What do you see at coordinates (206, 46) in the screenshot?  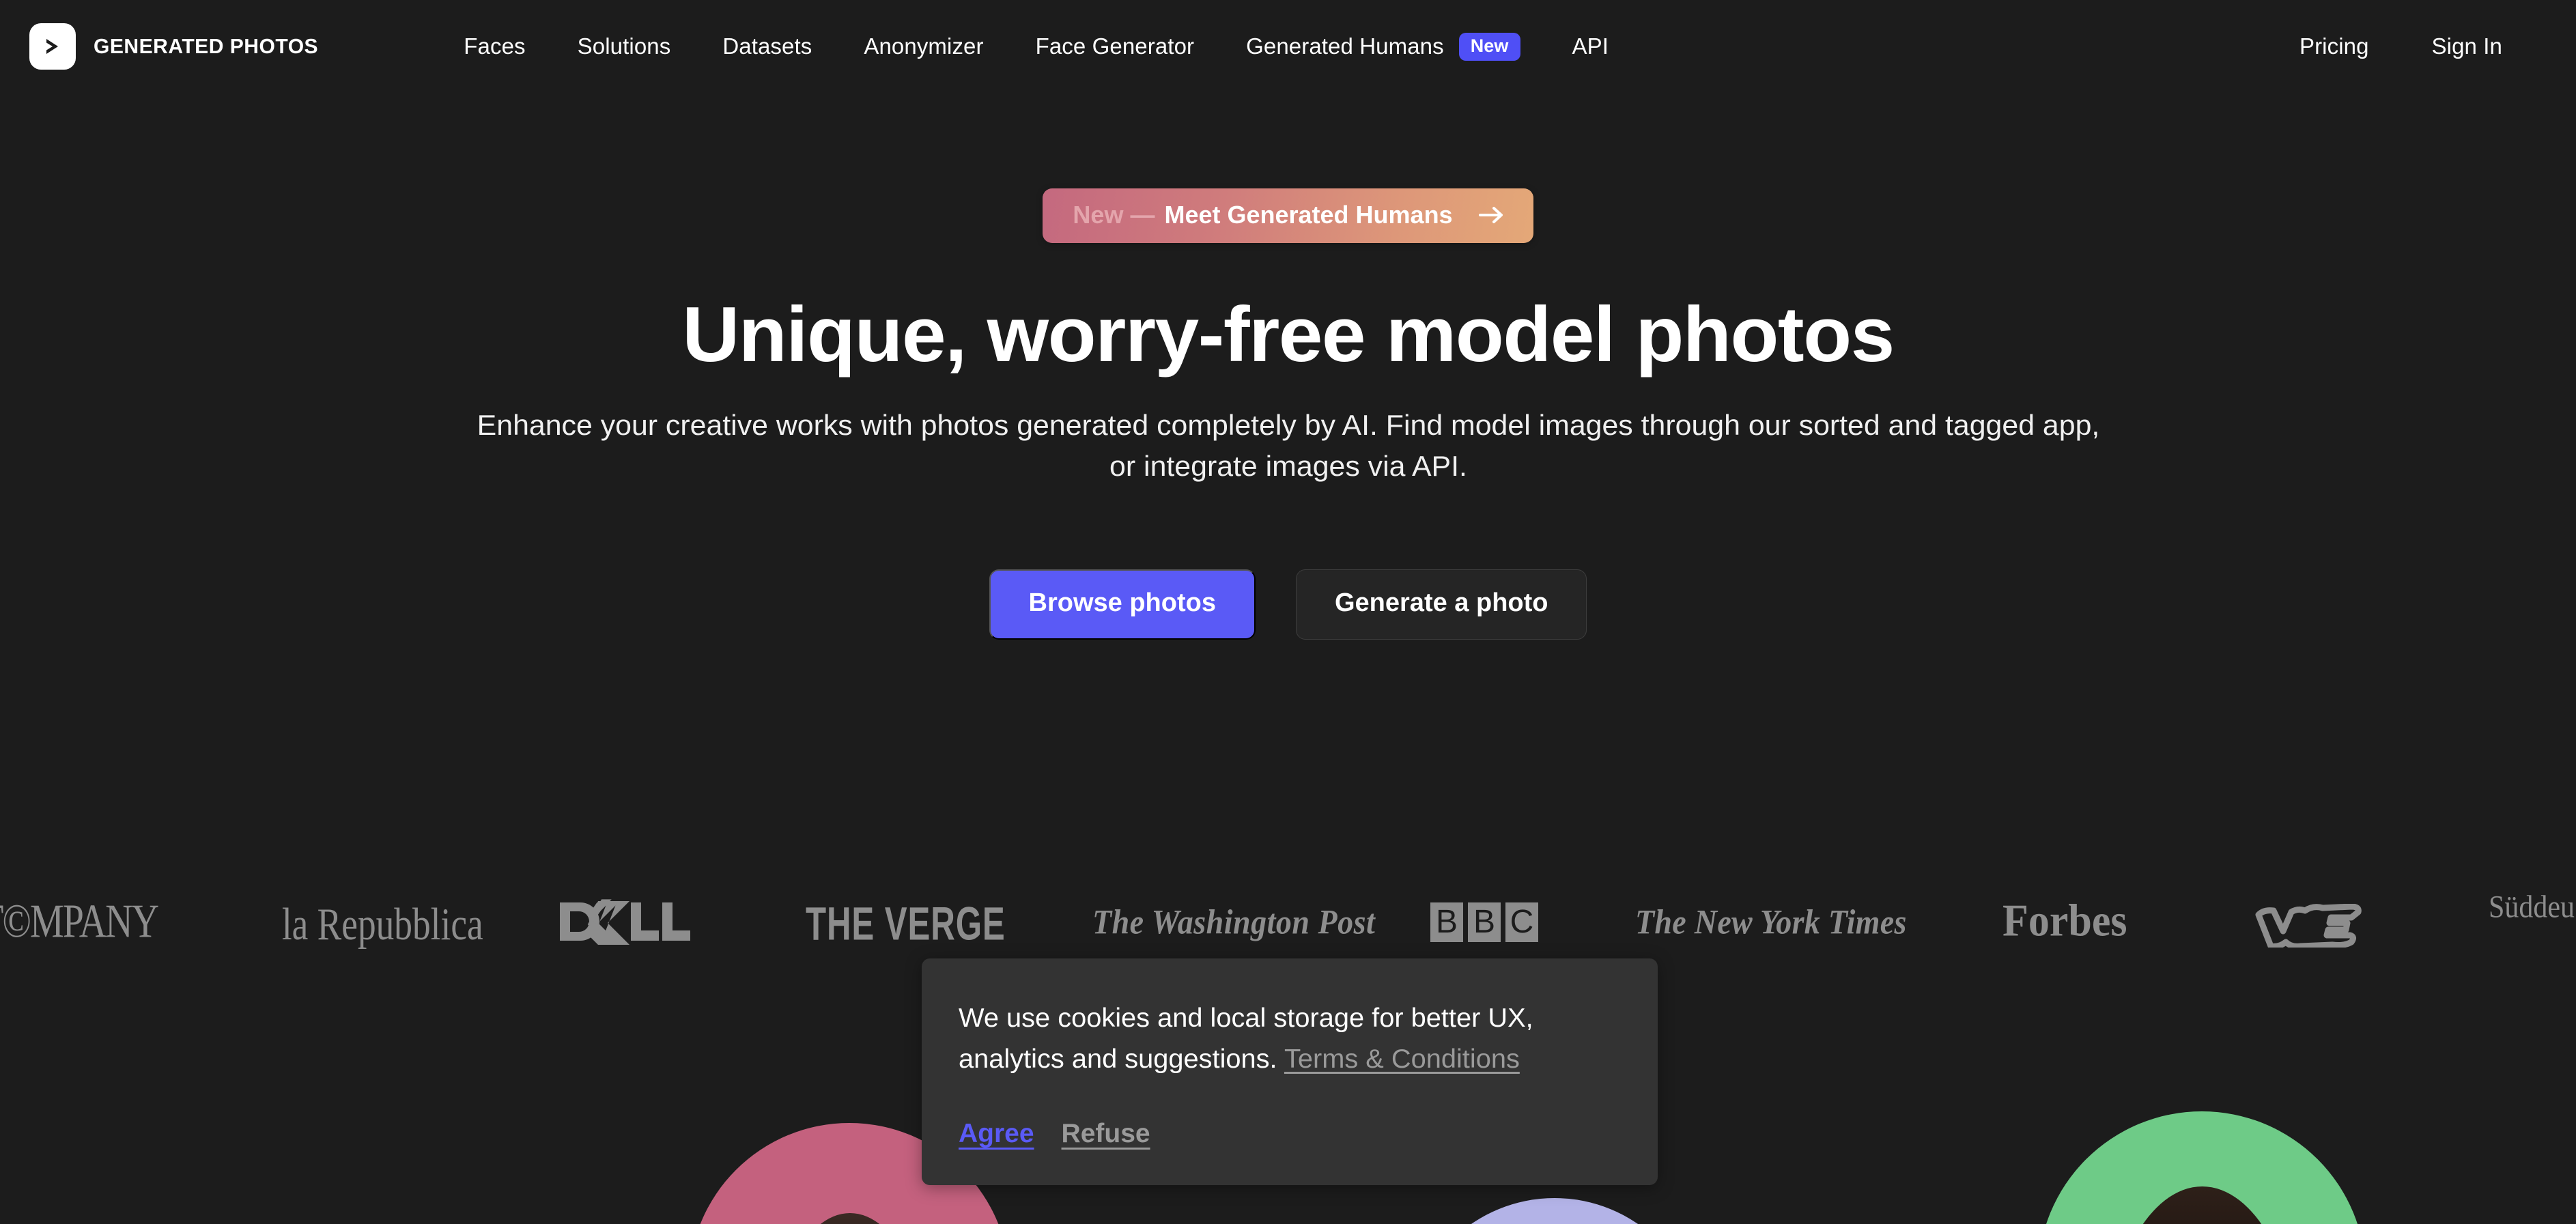 I see `brand-name-text: GENERATED PHOTOS` at bounding box center [206, 46].